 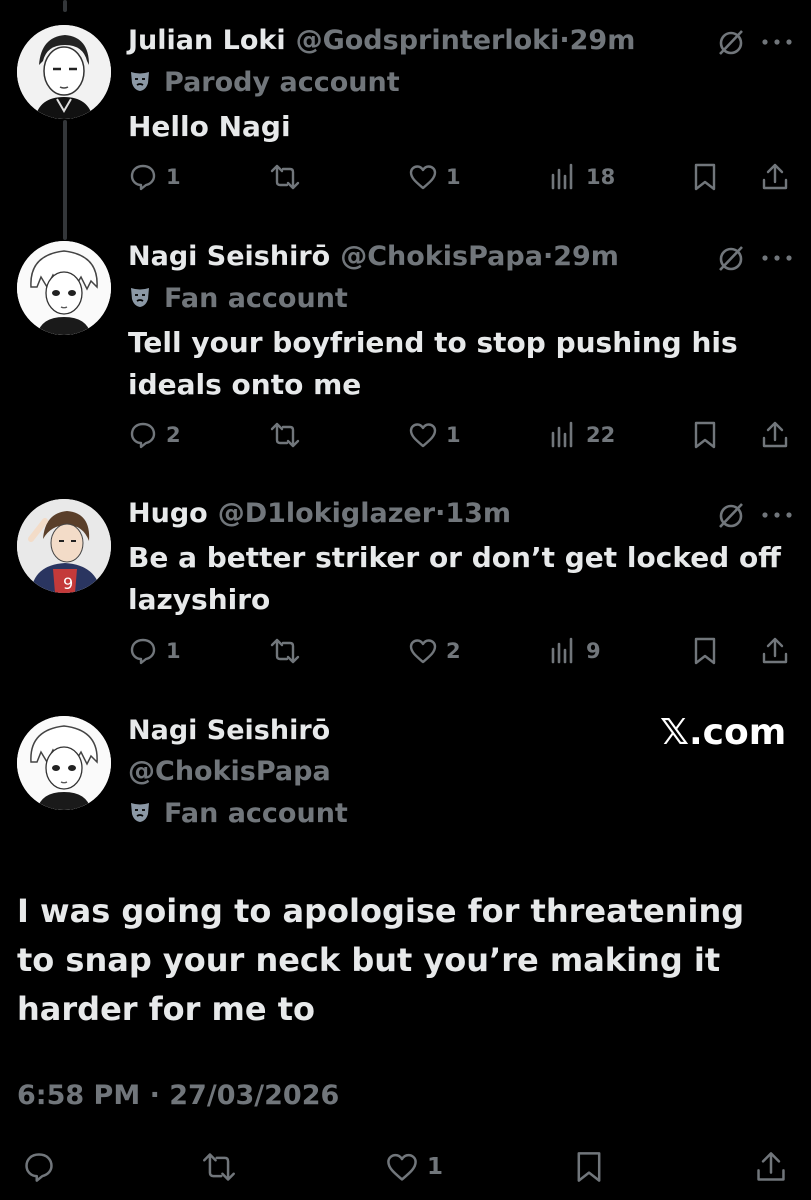 What do you see at coordinates (173, 435) in the screenshot?
I see `reply-count: 2` at bounding box center [173, 435].